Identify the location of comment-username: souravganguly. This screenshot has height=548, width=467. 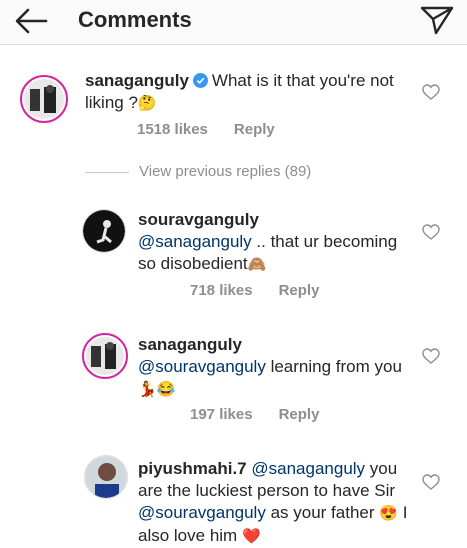
(198, 219).